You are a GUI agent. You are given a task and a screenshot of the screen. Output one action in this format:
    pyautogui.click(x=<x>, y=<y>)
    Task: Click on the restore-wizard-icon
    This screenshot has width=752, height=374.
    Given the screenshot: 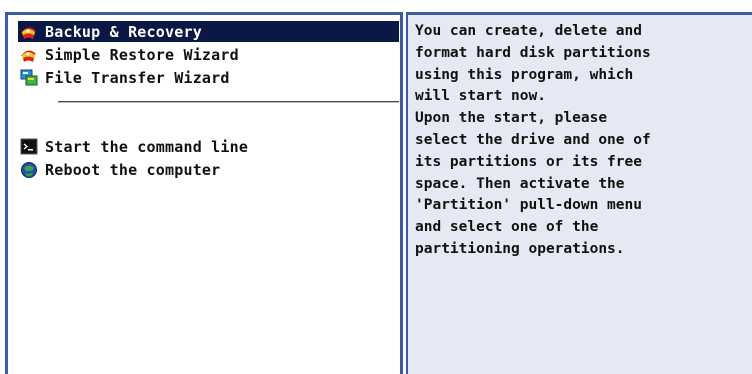 What is the action you would take?
    pyautogui.click(x=28, y=54)
    